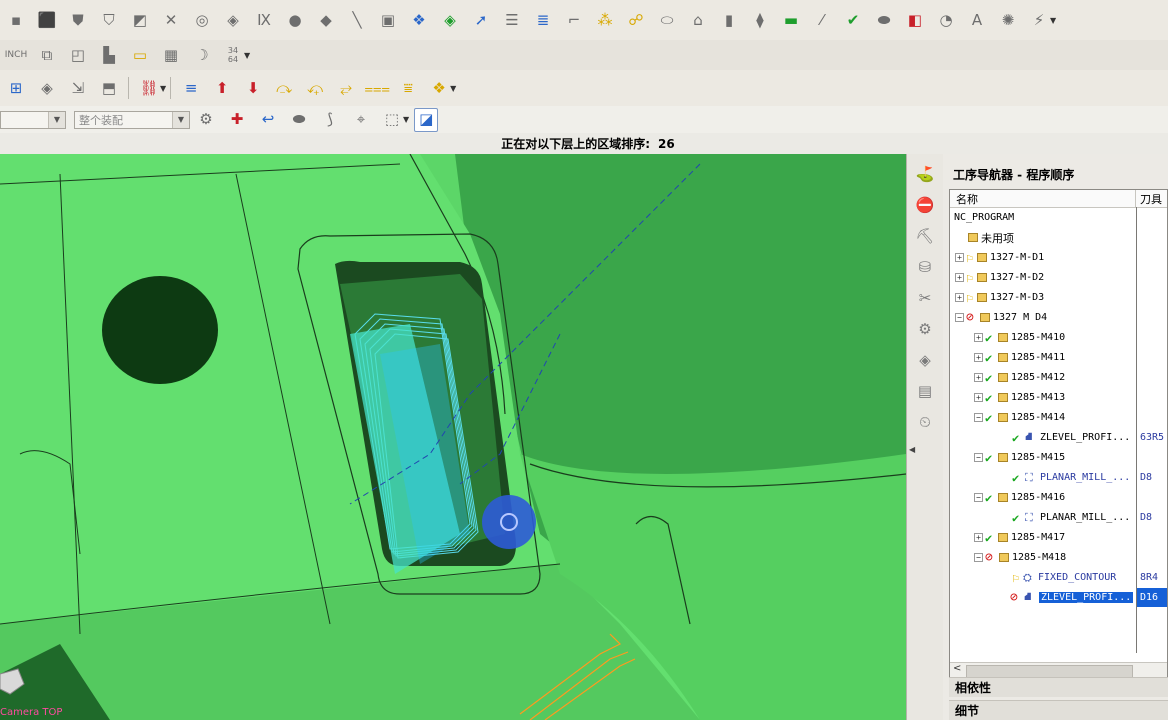 The image size is (1168, 720). What do you see at coordinates (330, 120) in the screenshot?
I see `filter-icon: ⟆` at bounding box center [330, 120].